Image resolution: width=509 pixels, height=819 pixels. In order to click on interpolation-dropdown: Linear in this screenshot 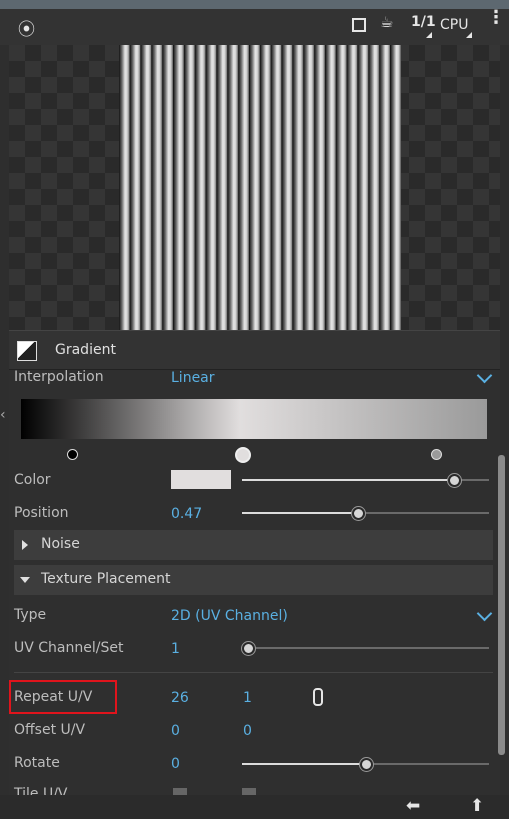, I will do `click(193, 378)`.